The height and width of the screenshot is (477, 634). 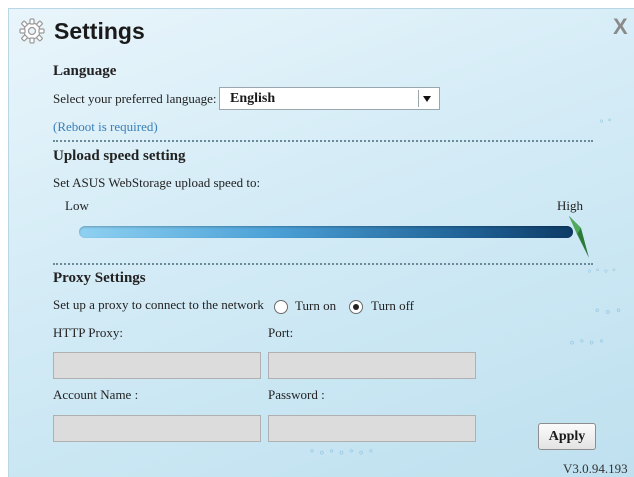 I want to click on speed-high-label: High, so click(x=570, y=205).